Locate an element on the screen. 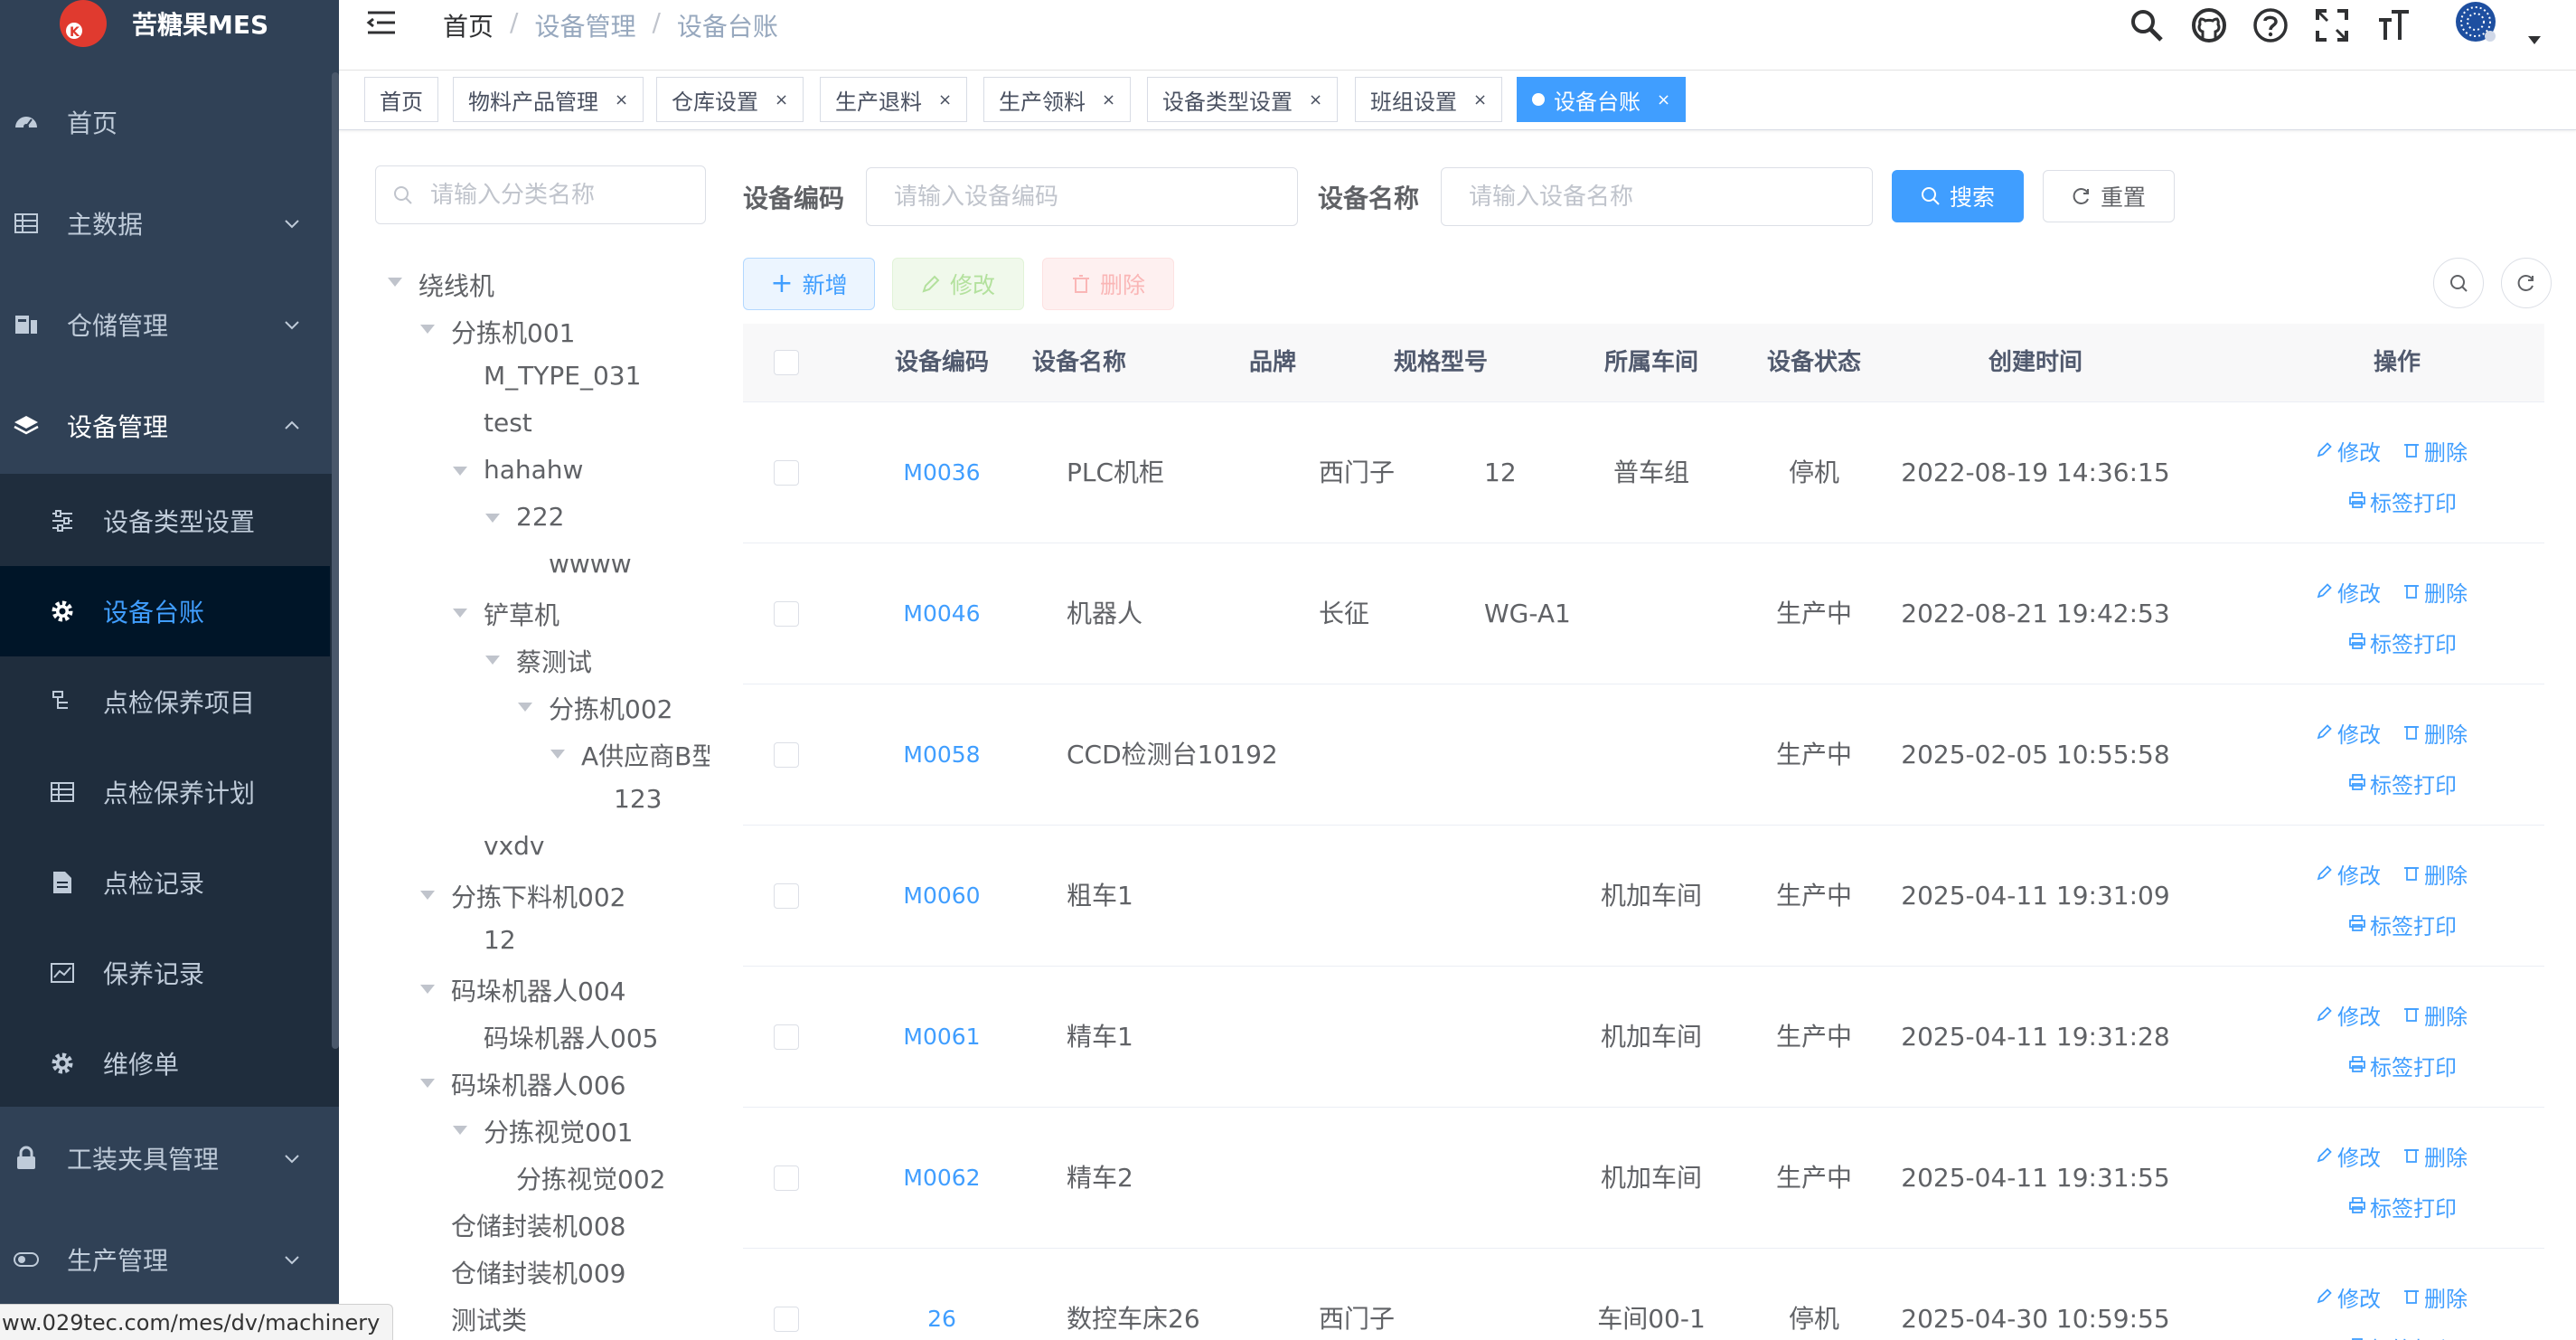 The image size is (2576, 1340). tree-node: wwww is located at coordinates (590, 564).